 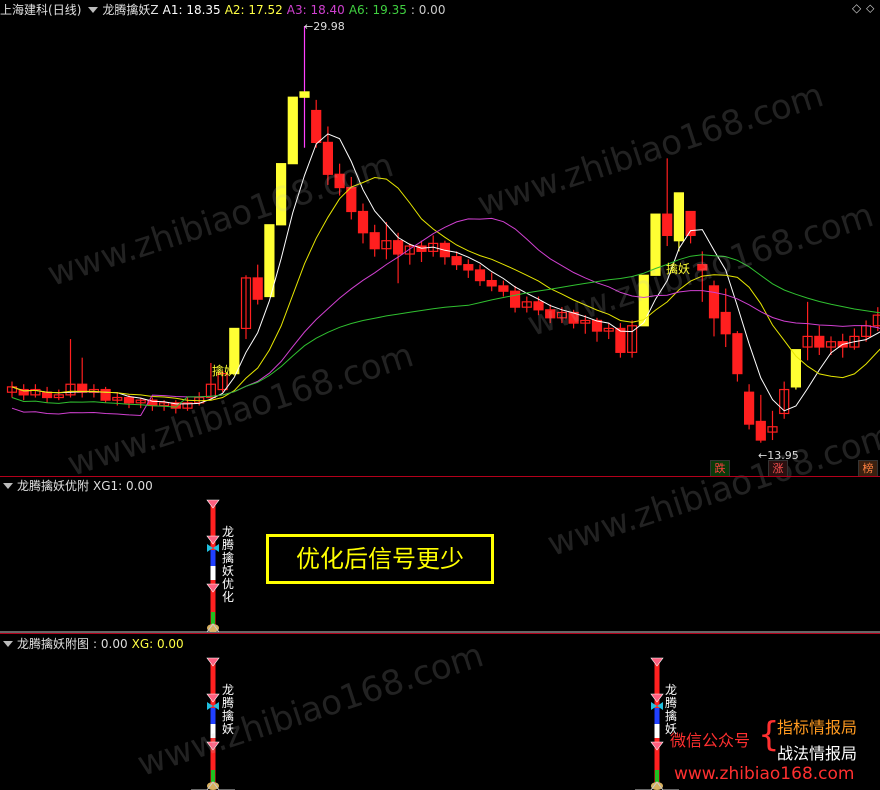 I want to click on promo-line2: 战法情报局, so click(x=817, y=753).